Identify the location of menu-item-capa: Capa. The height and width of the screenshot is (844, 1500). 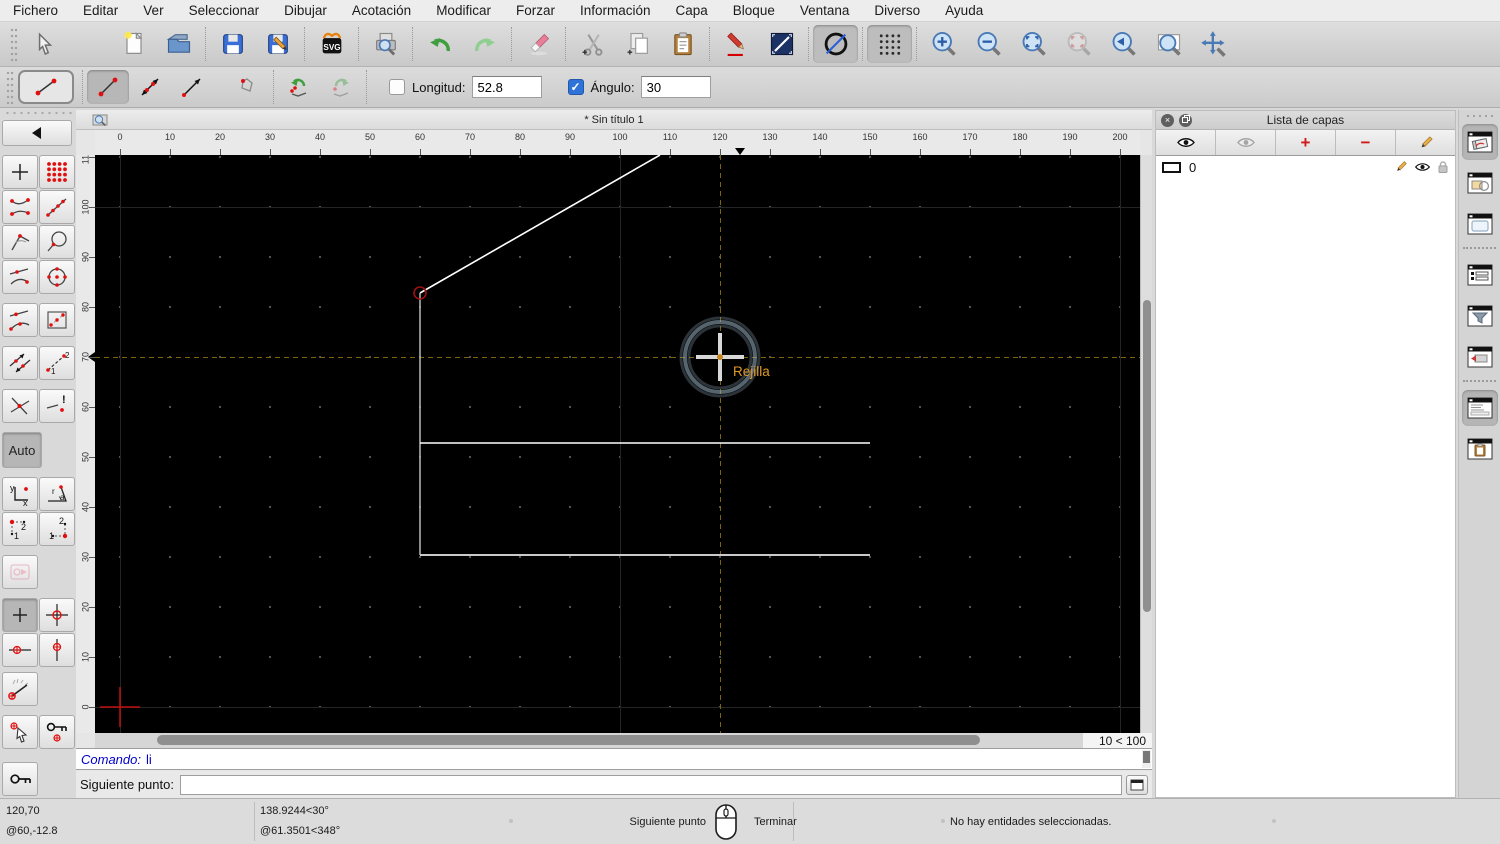
(692, 10).